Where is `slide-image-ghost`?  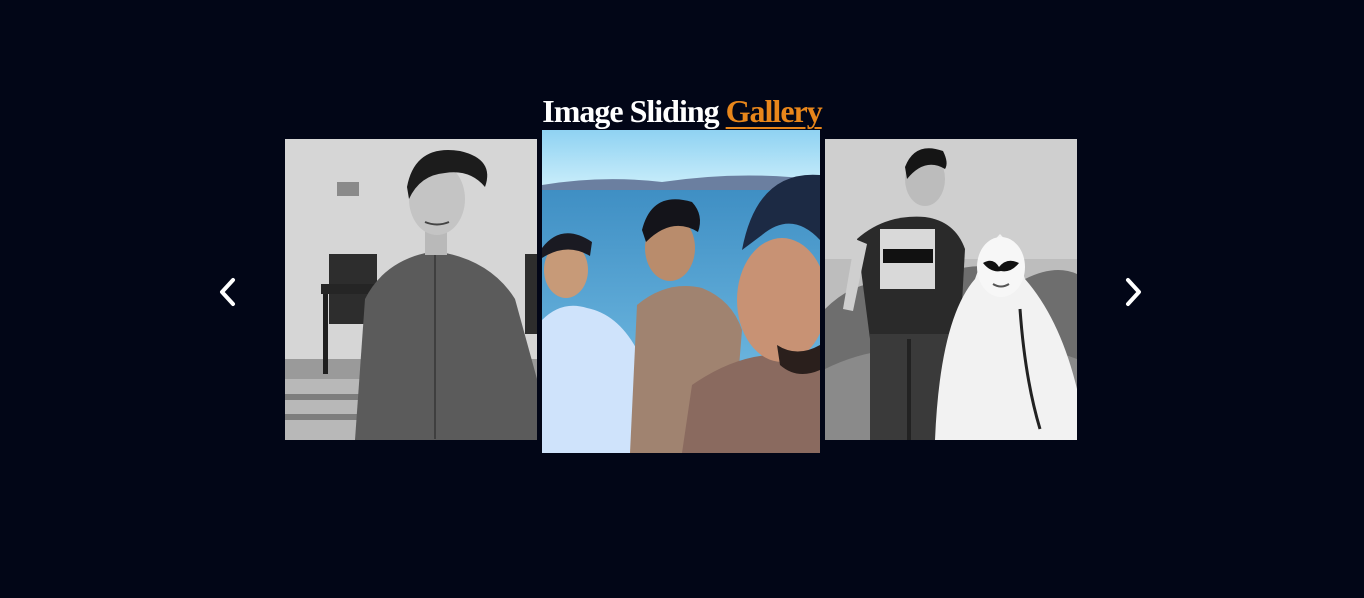
slide-image-ghost is located at coordinates (951, 289).